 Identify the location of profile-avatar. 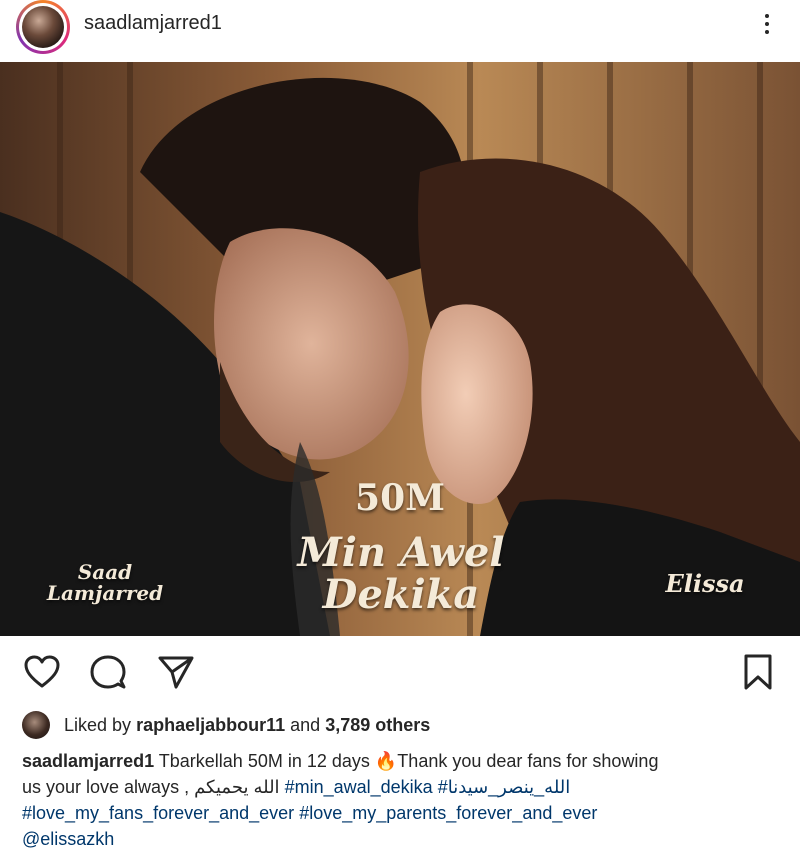
(43, 27).